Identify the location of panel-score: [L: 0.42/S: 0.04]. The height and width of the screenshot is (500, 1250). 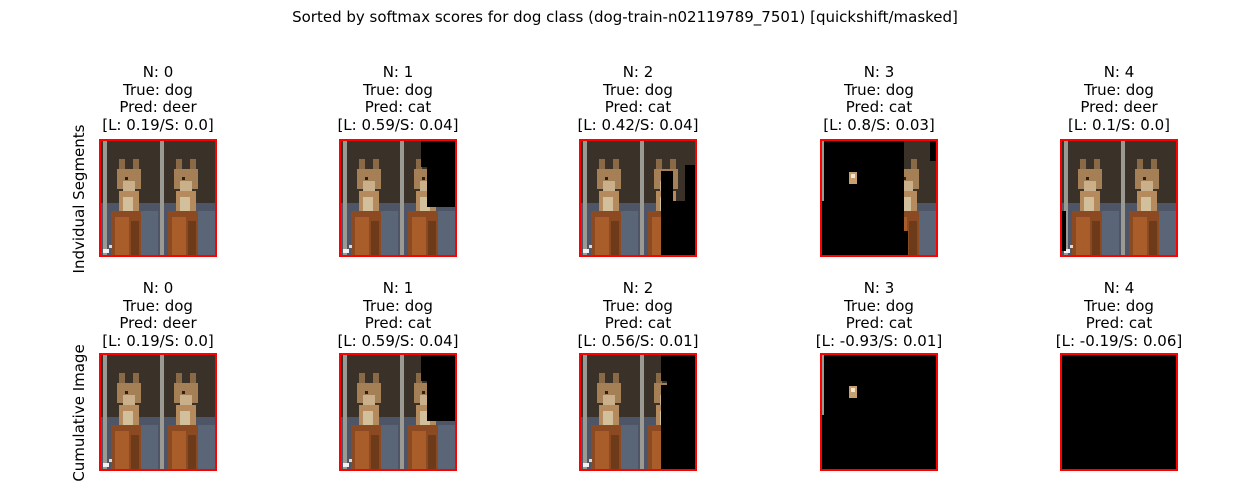
(638, 124).